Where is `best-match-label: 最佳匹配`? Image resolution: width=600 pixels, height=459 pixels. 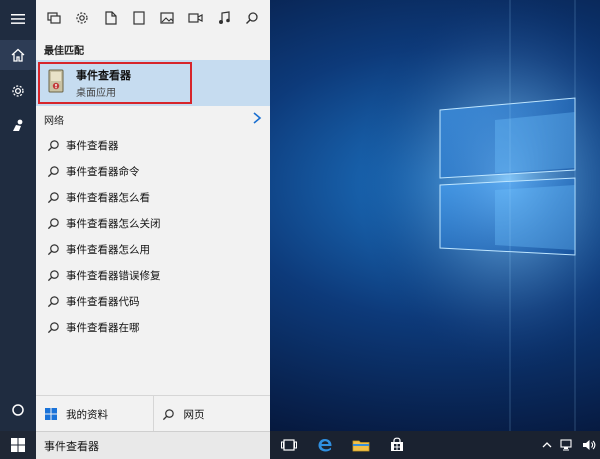
best-match-label: 最佳匹配 is located at coordinates (64, 51).